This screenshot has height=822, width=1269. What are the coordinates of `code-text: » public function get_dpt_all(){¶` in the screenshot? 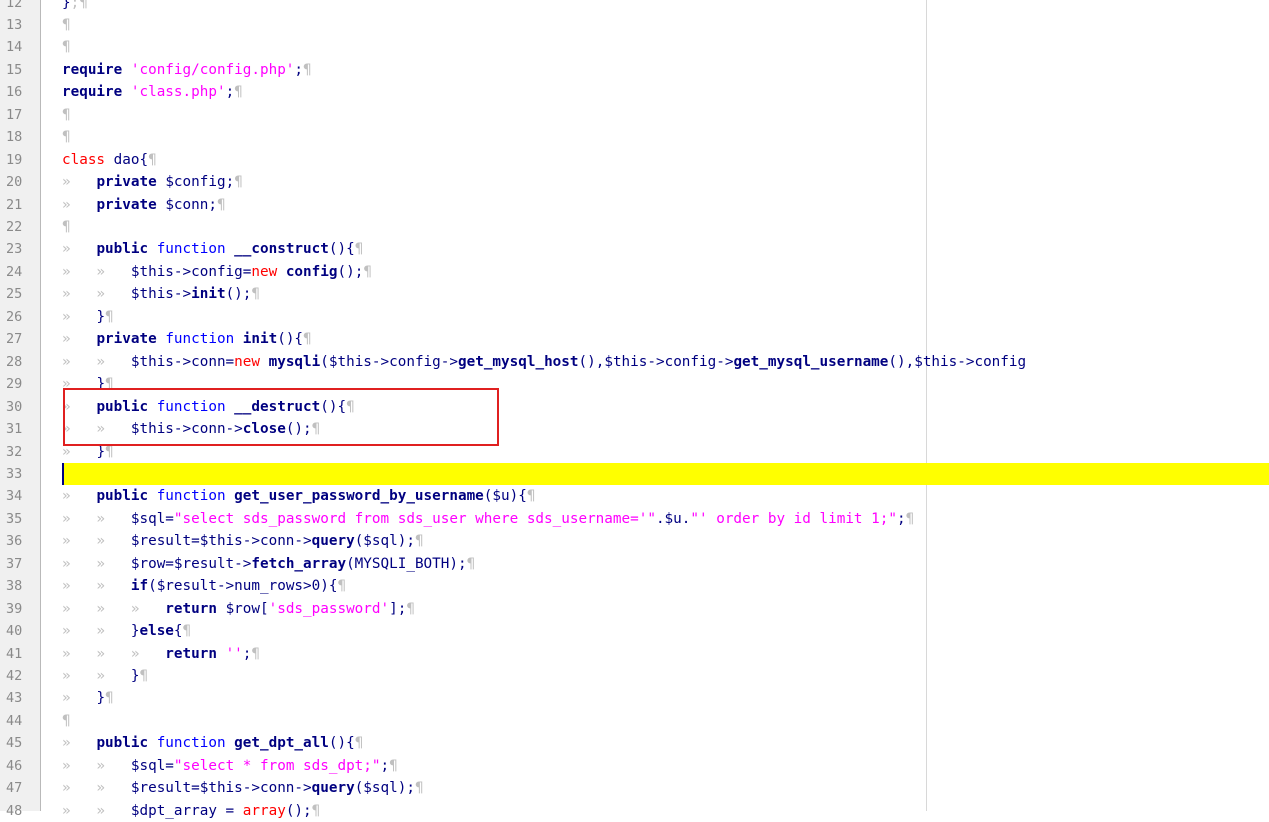 It's located at (212, 743).